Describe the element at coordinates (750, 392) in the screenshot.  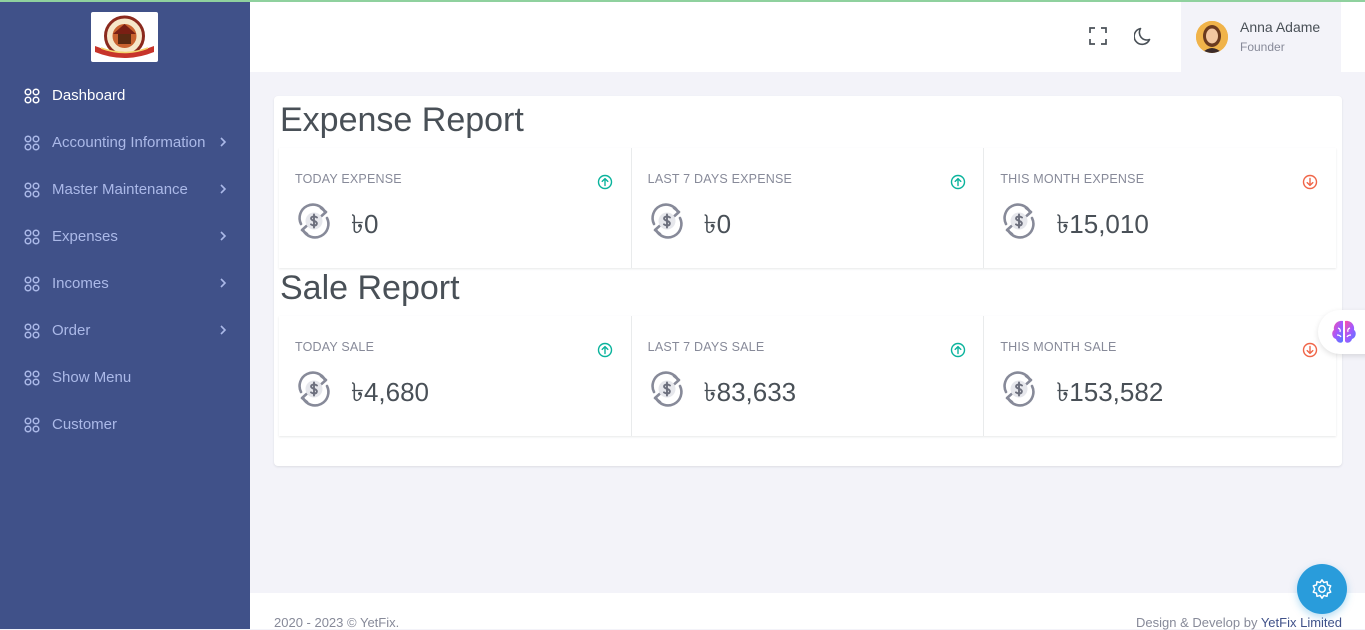
I see `stat-value: ৳83,633` at that location.